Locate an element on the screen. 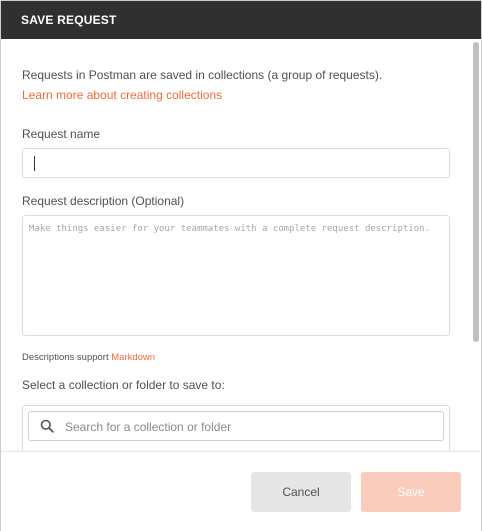 Image resolution: width=482 pixels, height=531 pixels. request-name-label: Request name is located at coordinates (61, 134).